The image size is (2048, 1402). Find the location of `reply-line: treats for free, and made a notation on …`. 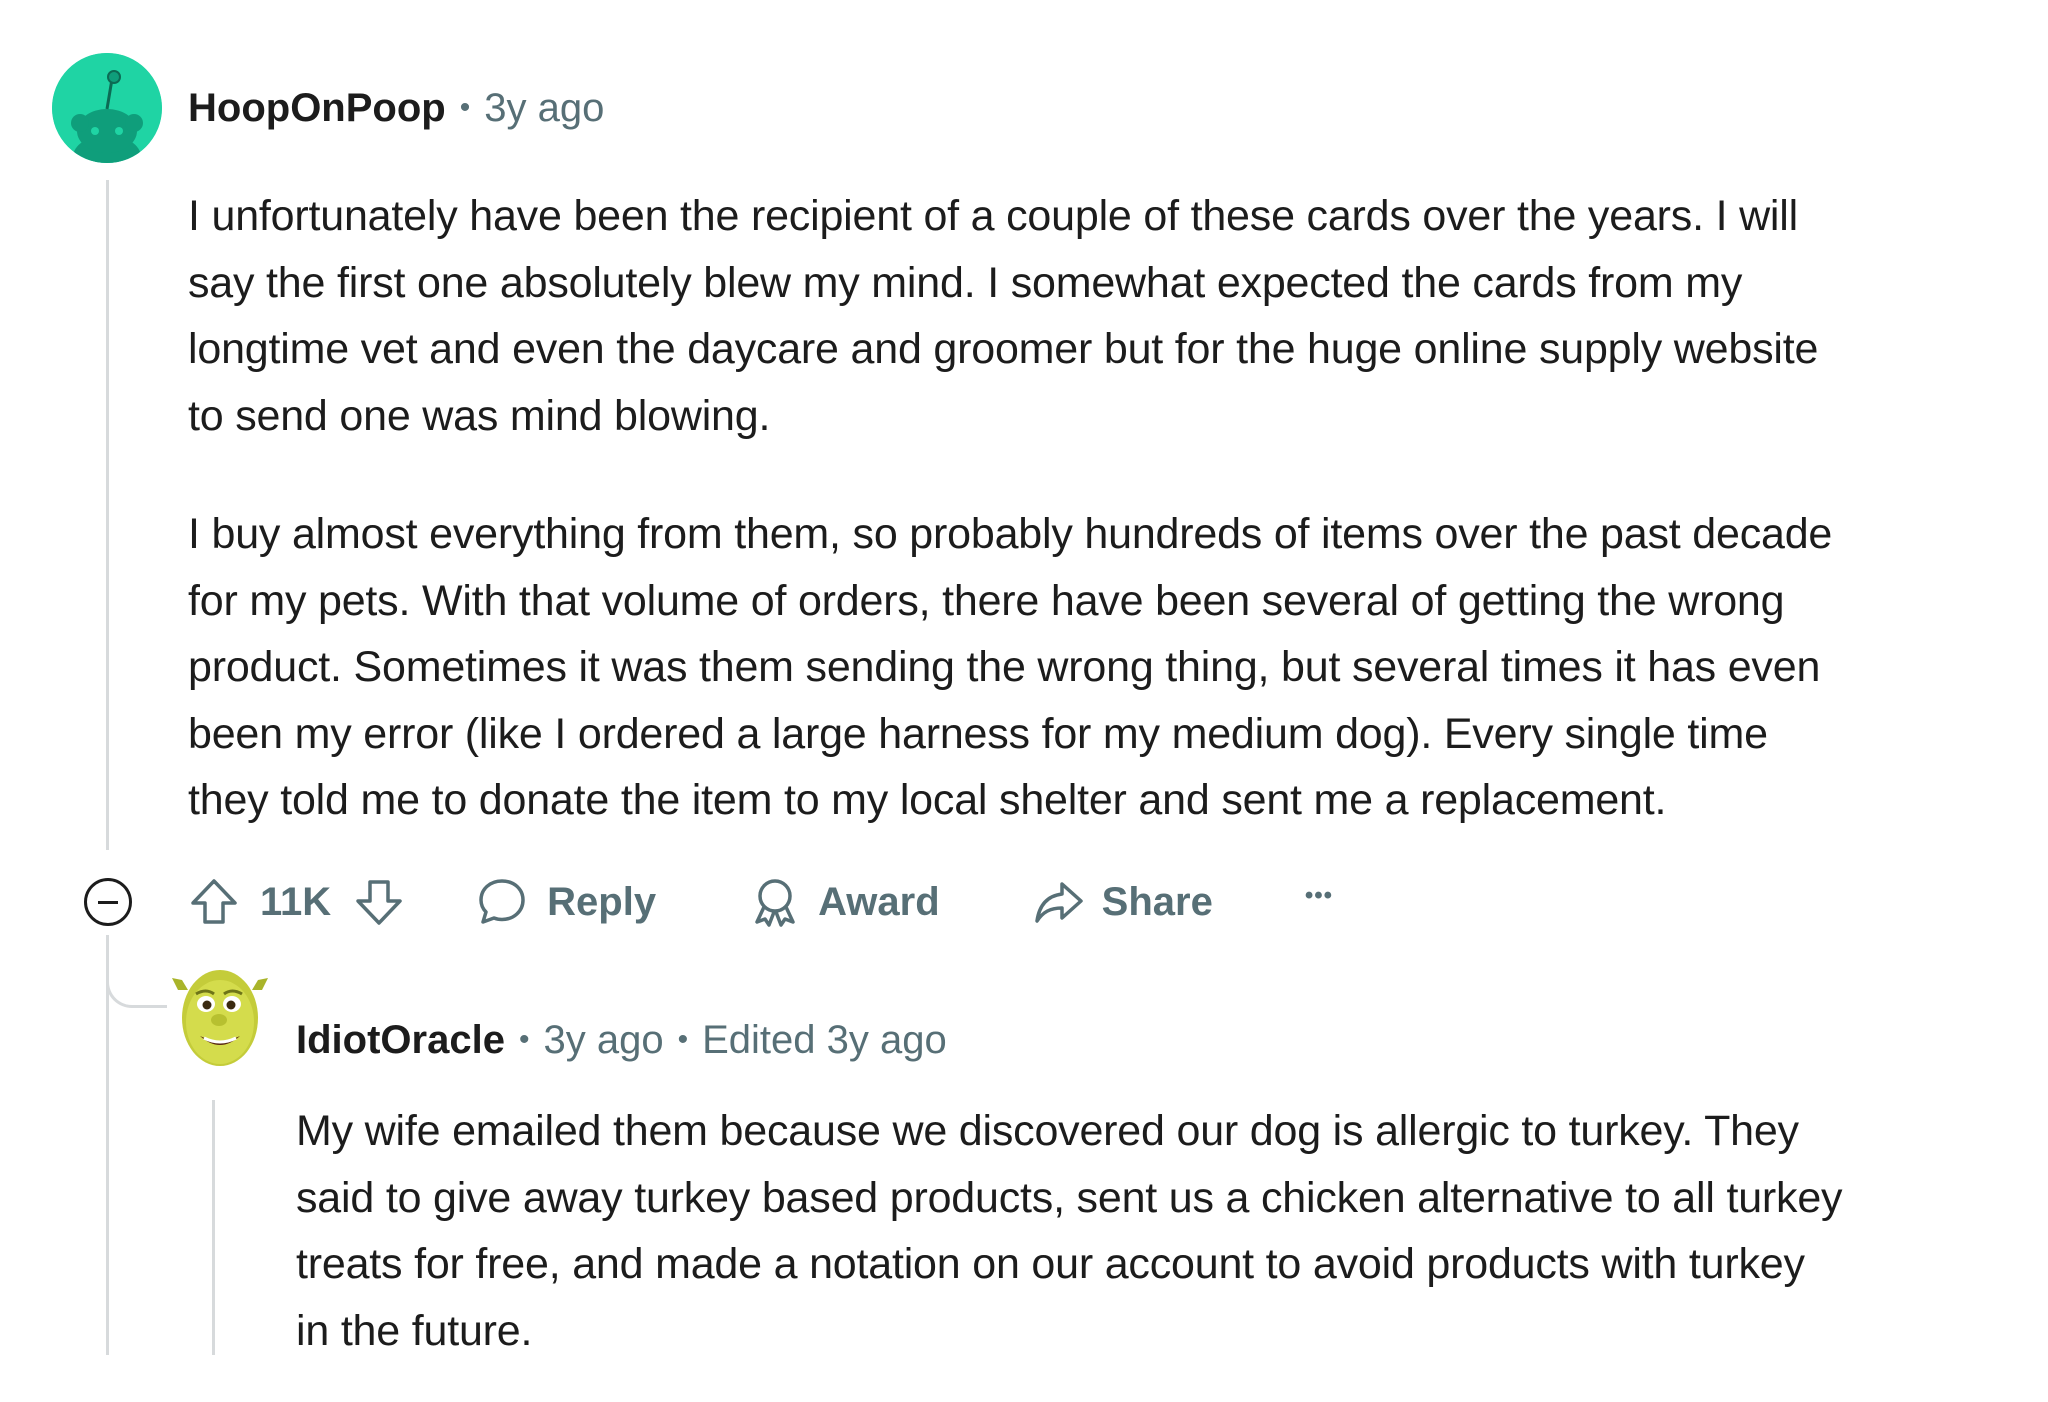

reply-line: treats for free, and made a notation on … is located at coordinates (1050, 1264).